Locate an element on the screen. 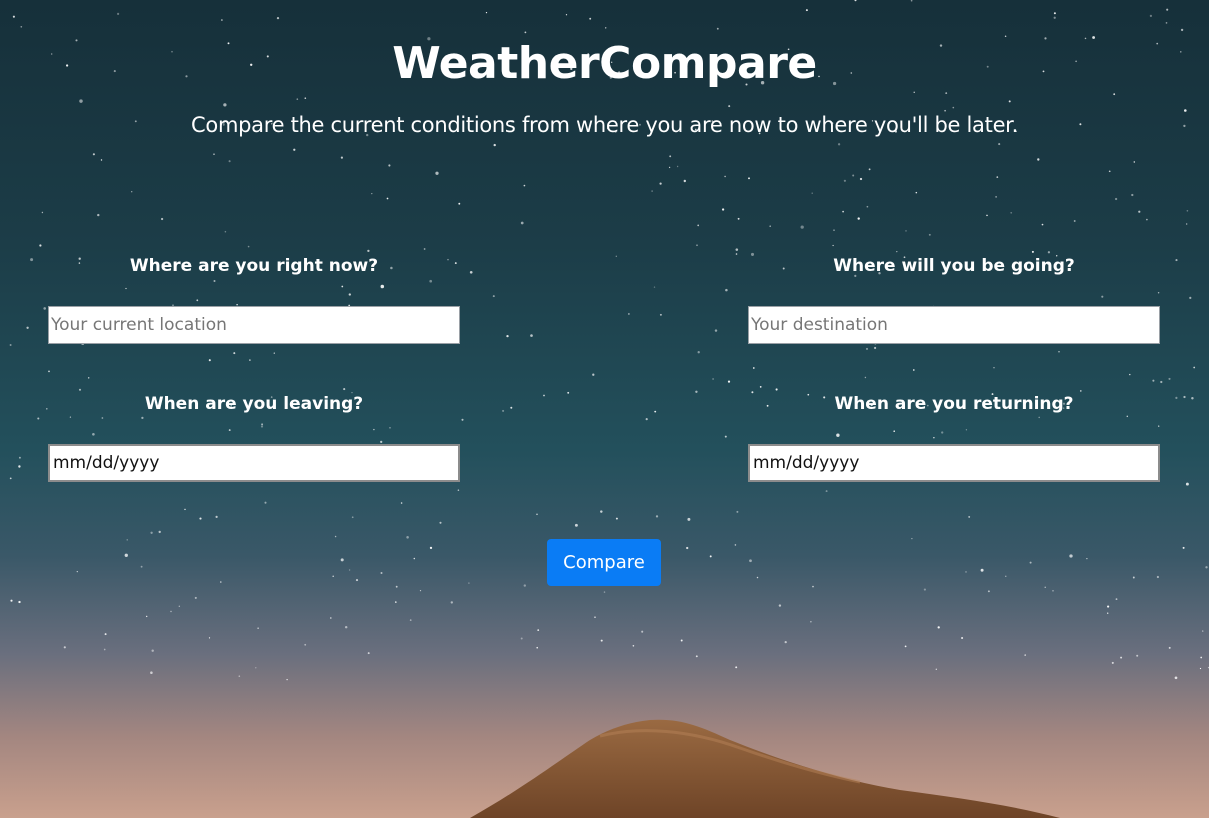  app-title: WeatherCompare is located at coordinates (604, 63).